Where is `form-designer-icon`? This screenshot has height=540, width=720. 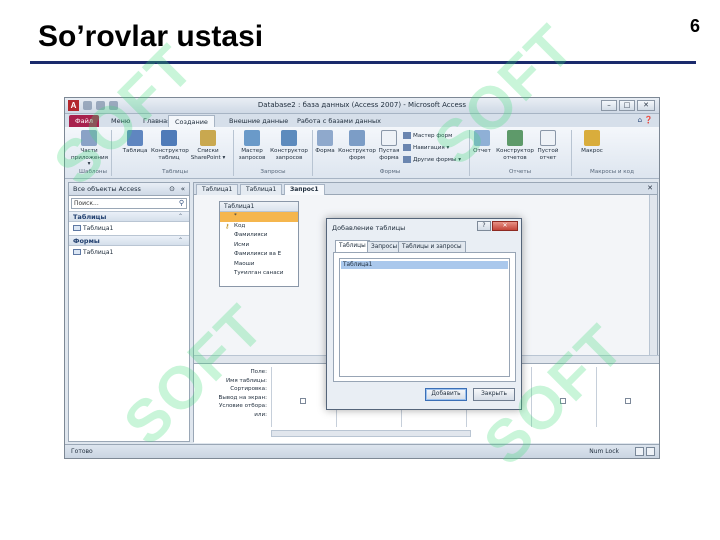
form-designer-icon is located at coordinates (357, 138).